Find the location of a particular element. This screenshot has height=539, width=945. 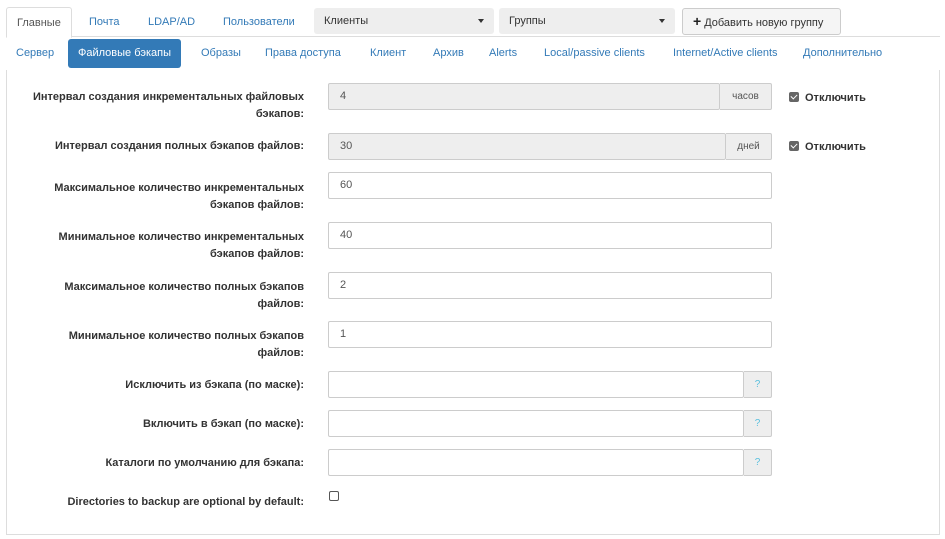

tab-alerts: Alerts is located at coordinates (503, 53).